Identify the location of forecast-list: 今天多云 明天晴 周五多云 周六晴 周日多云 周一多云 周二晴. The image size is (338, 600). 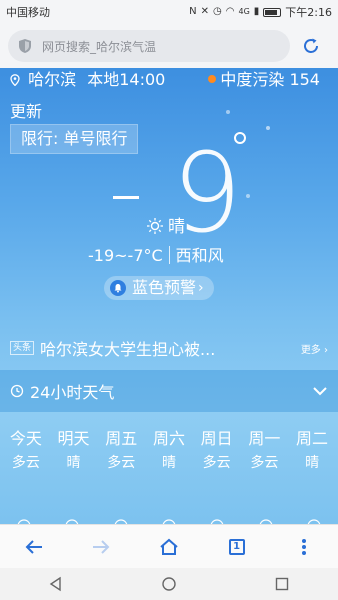
(169, 452).